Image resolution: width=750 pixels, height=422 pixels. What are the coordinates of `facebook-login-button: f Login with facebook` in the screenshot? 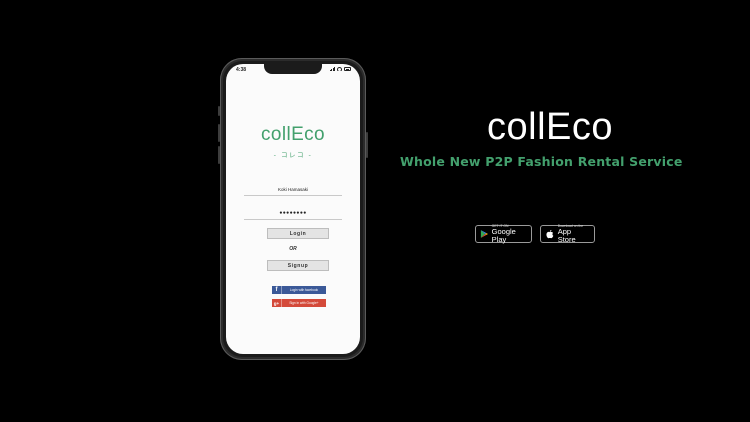 It's located at (299, 290).